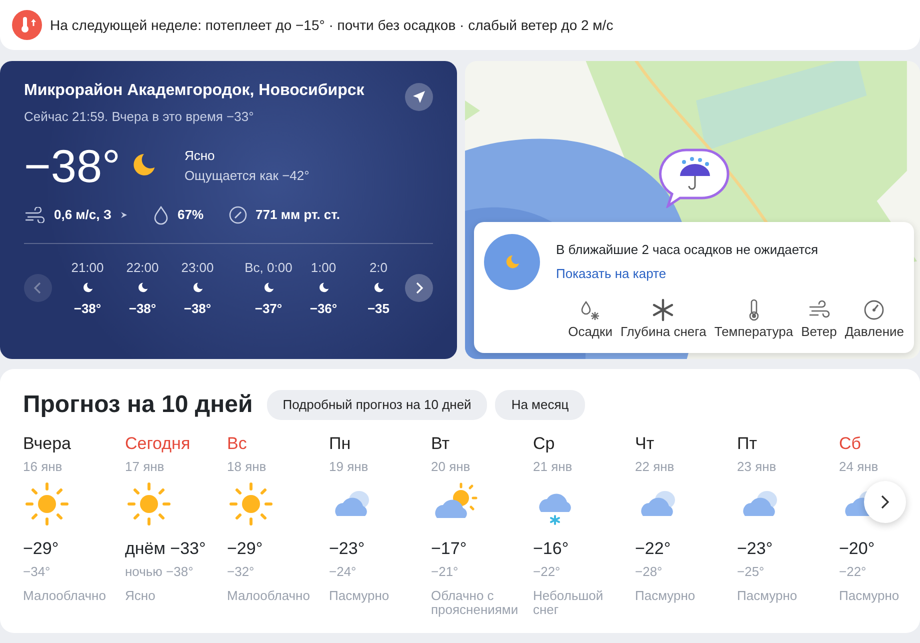 Image resolution: width=920 pixels, height=643 pixels. What do you see at coordinates (645, 444) in the screenshot?
I see `day-name: Чт` at bounding box center [645, 444].